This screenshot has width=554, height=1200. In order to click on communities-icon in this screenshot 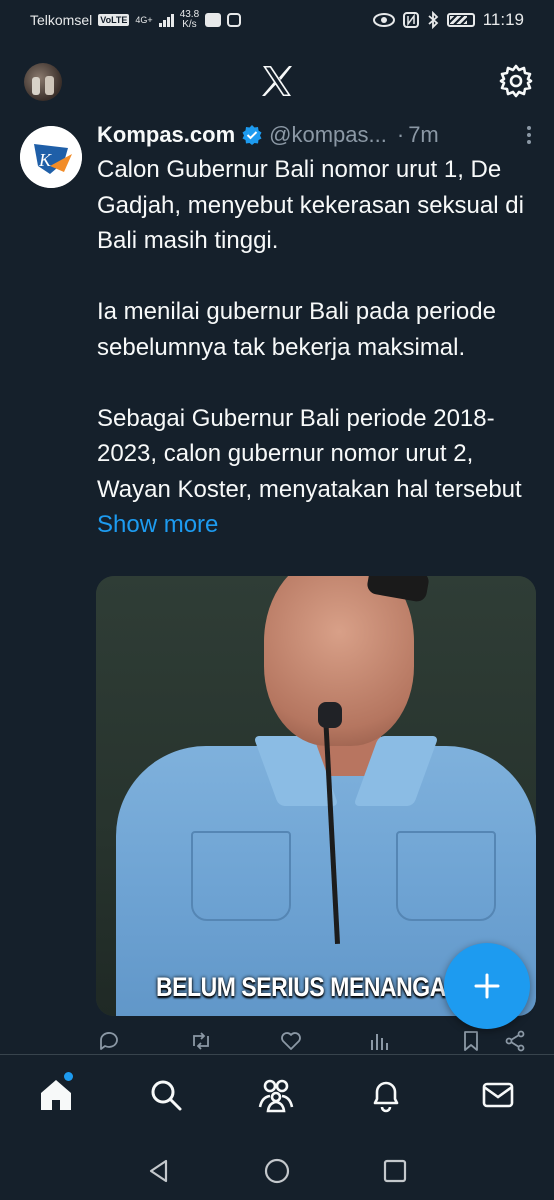, I will do `click(276, 1095)`.